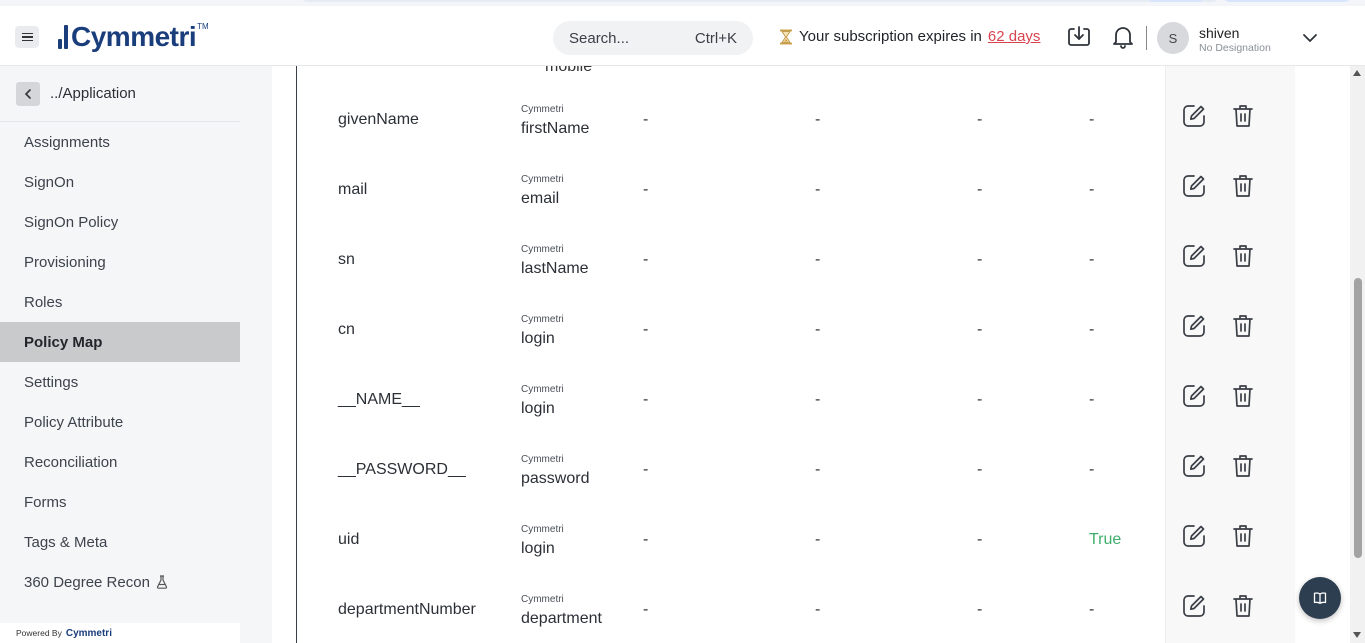 The width and height of the screenshot is (1365, 643). Describe the element at coordinates (120, 222) in the screenshot. I see `sidebar-item-signon-policy: SignOn Policy` at that location.